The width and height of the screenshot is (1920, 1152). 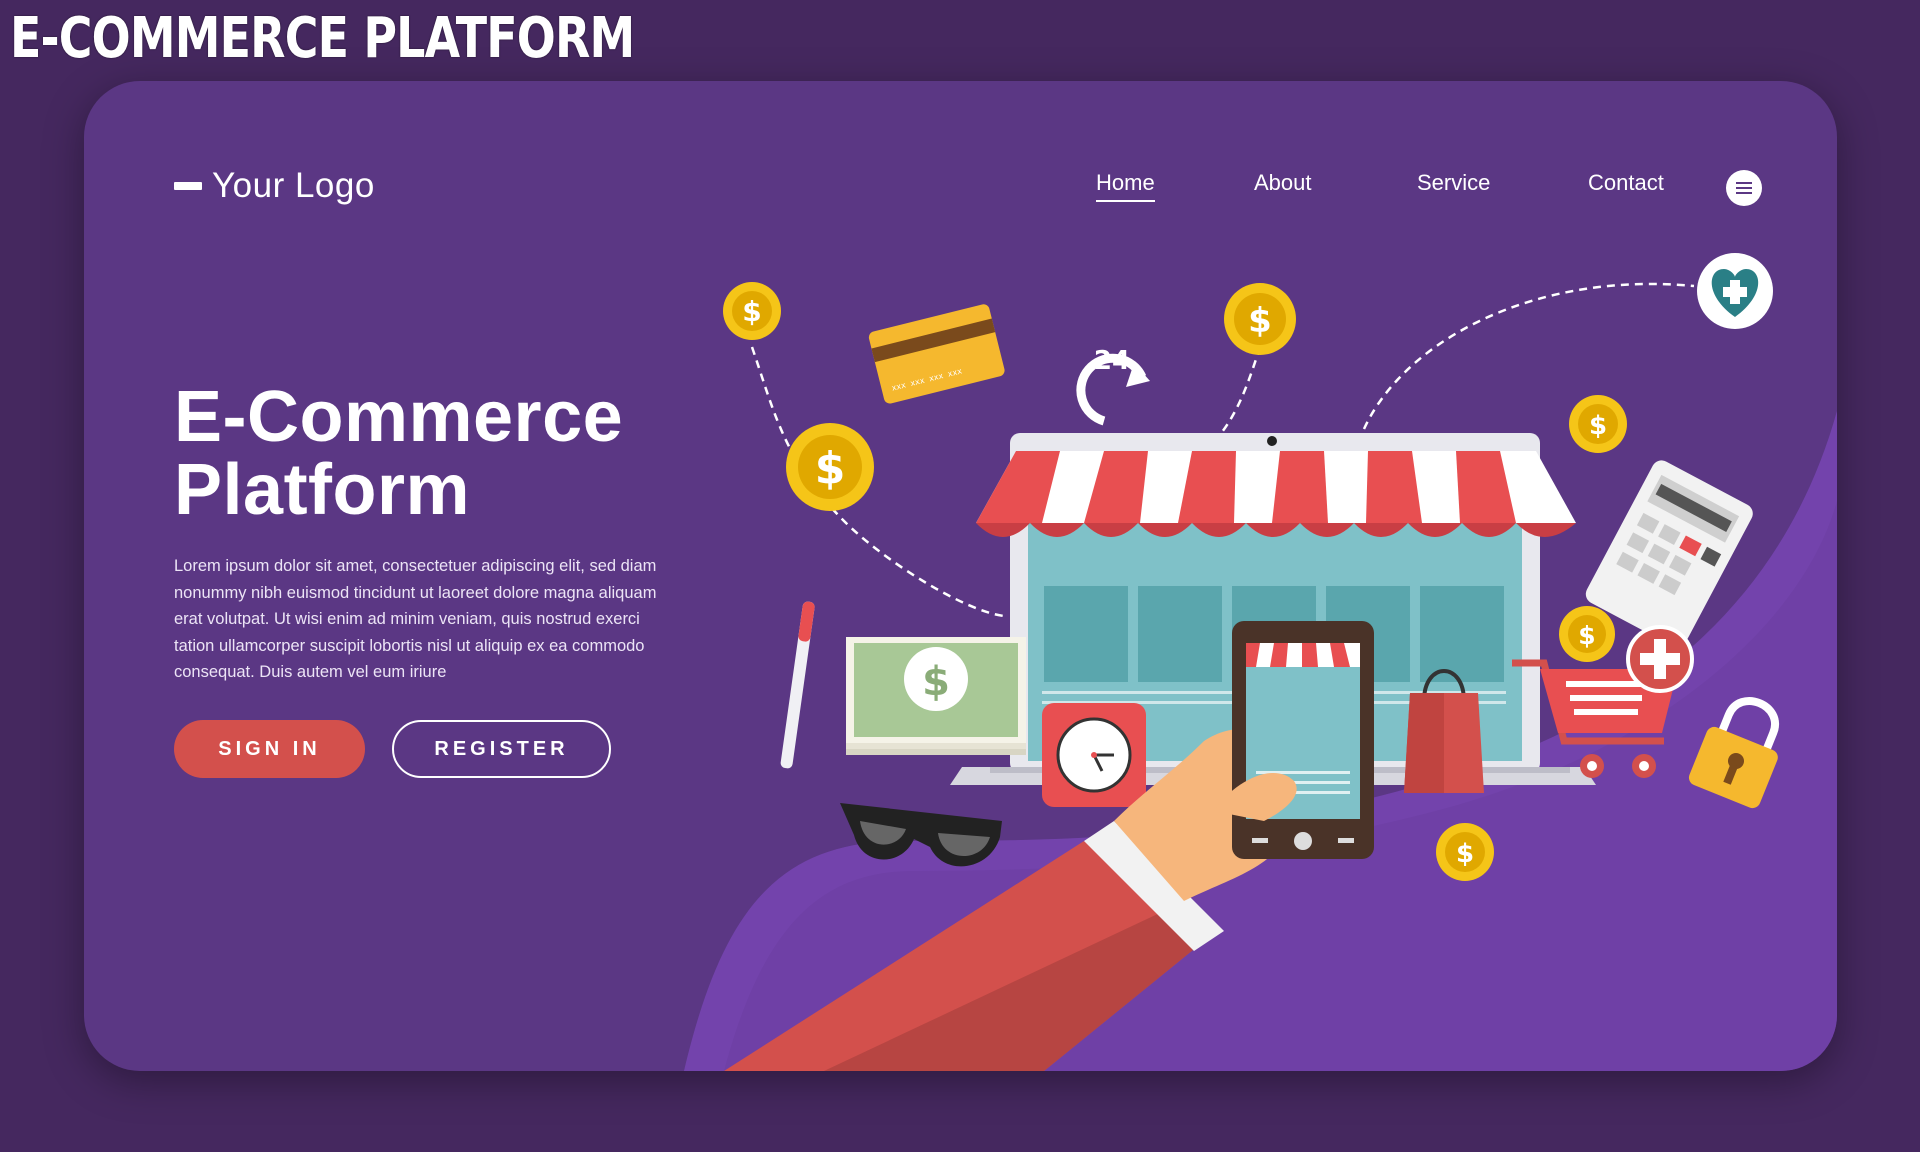 I want to click on sunglasses-icon, so click(x=921, y=835).